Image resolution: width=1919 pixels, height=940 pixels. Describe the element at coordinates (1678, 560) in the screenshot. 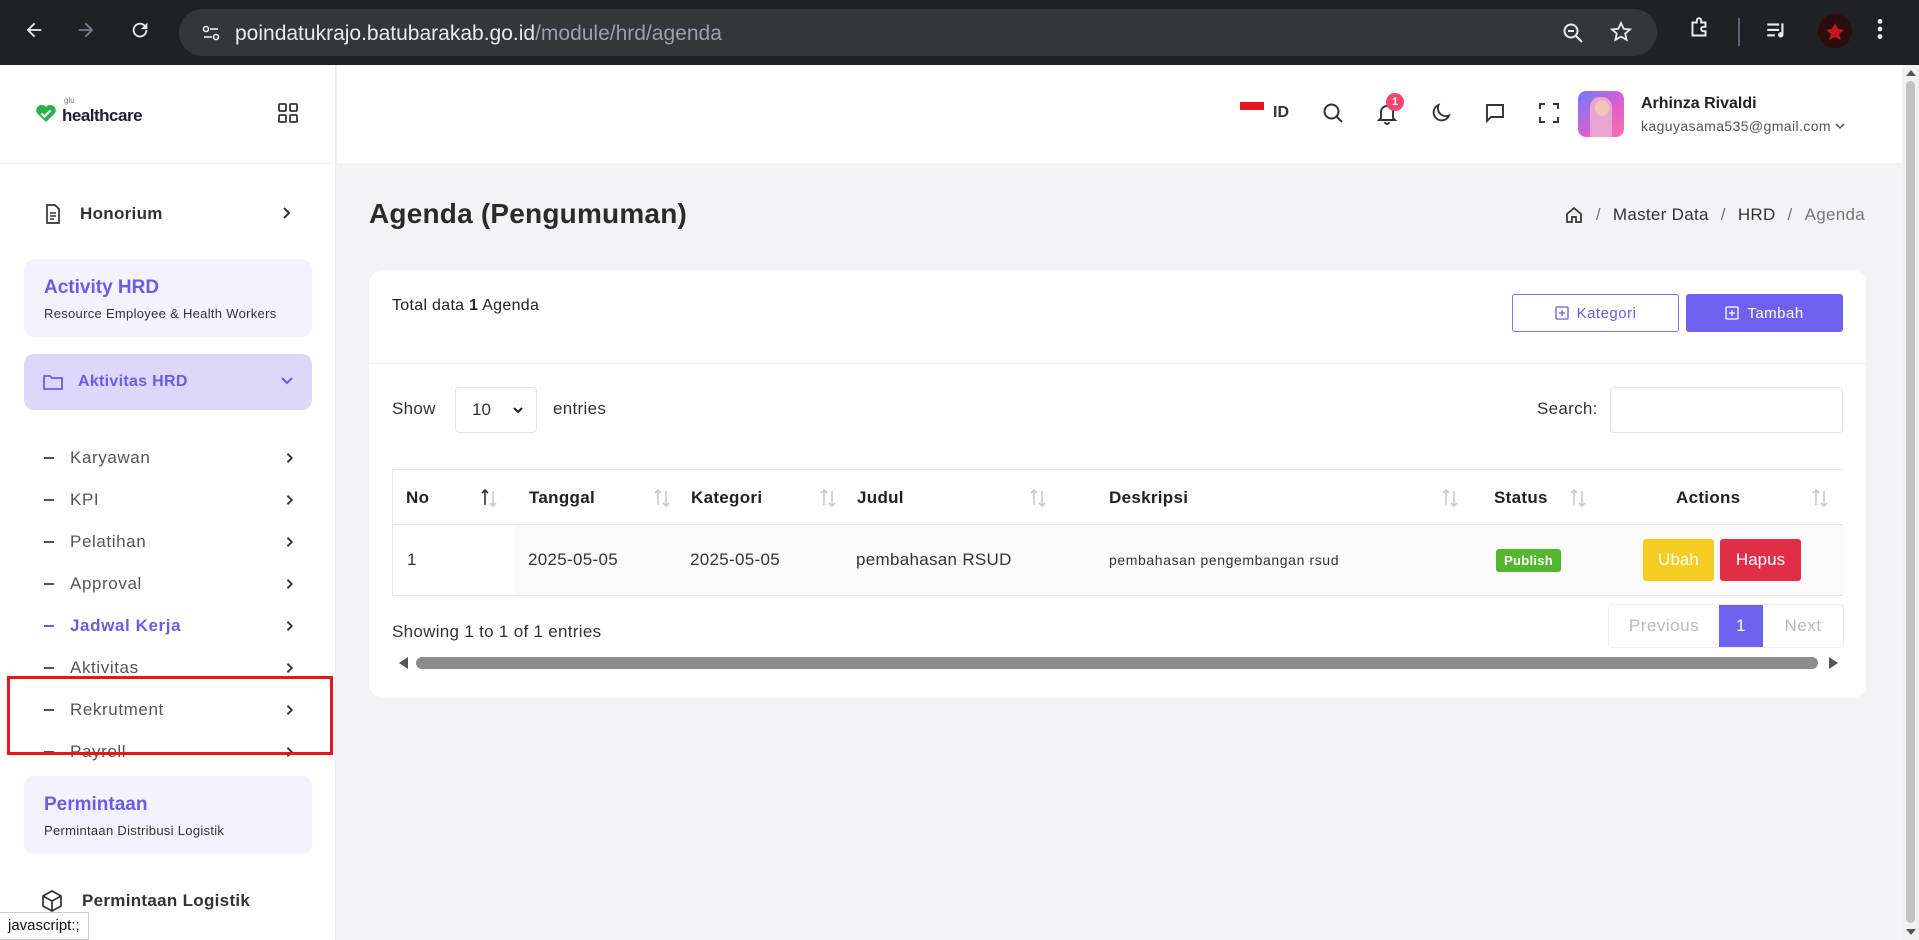

I see `ubah-button: Ubah` at that location.